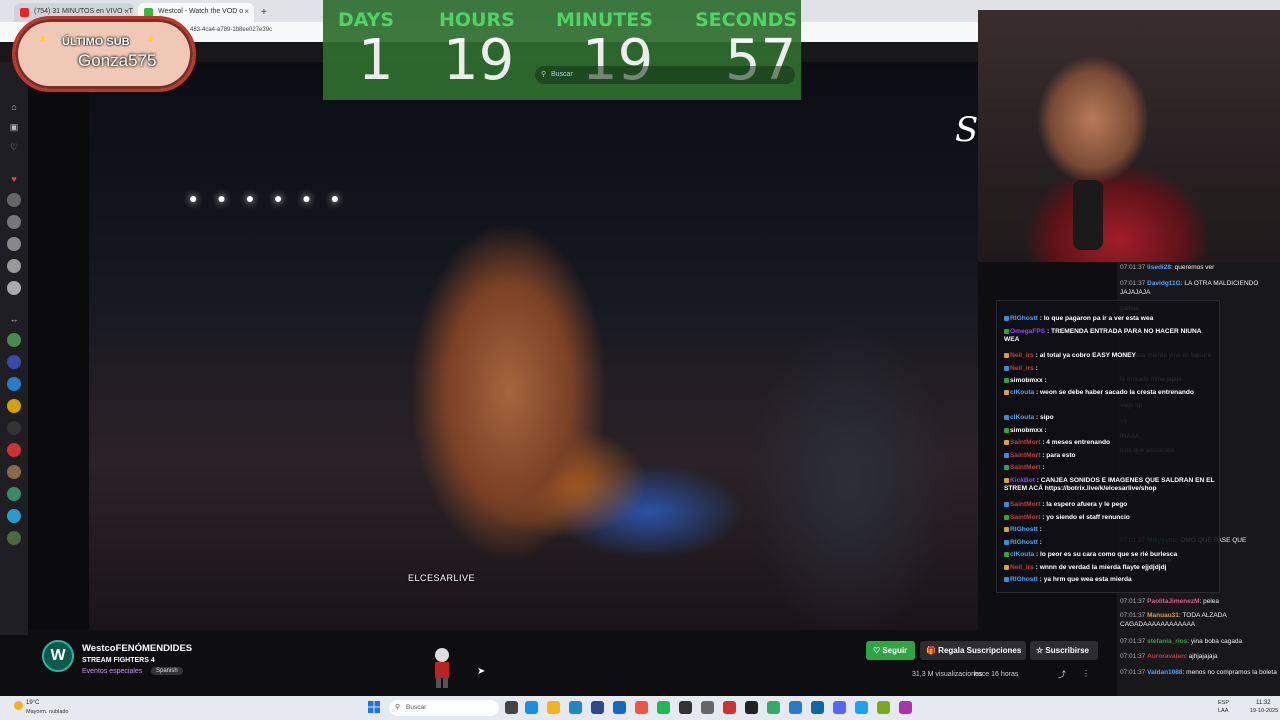 Image resolution: width=1280 pixels, height=720 pixels. Describe the element at coordinates (112, 671) in the screenshot. I see `category-link: Eventos especiales` at that location.